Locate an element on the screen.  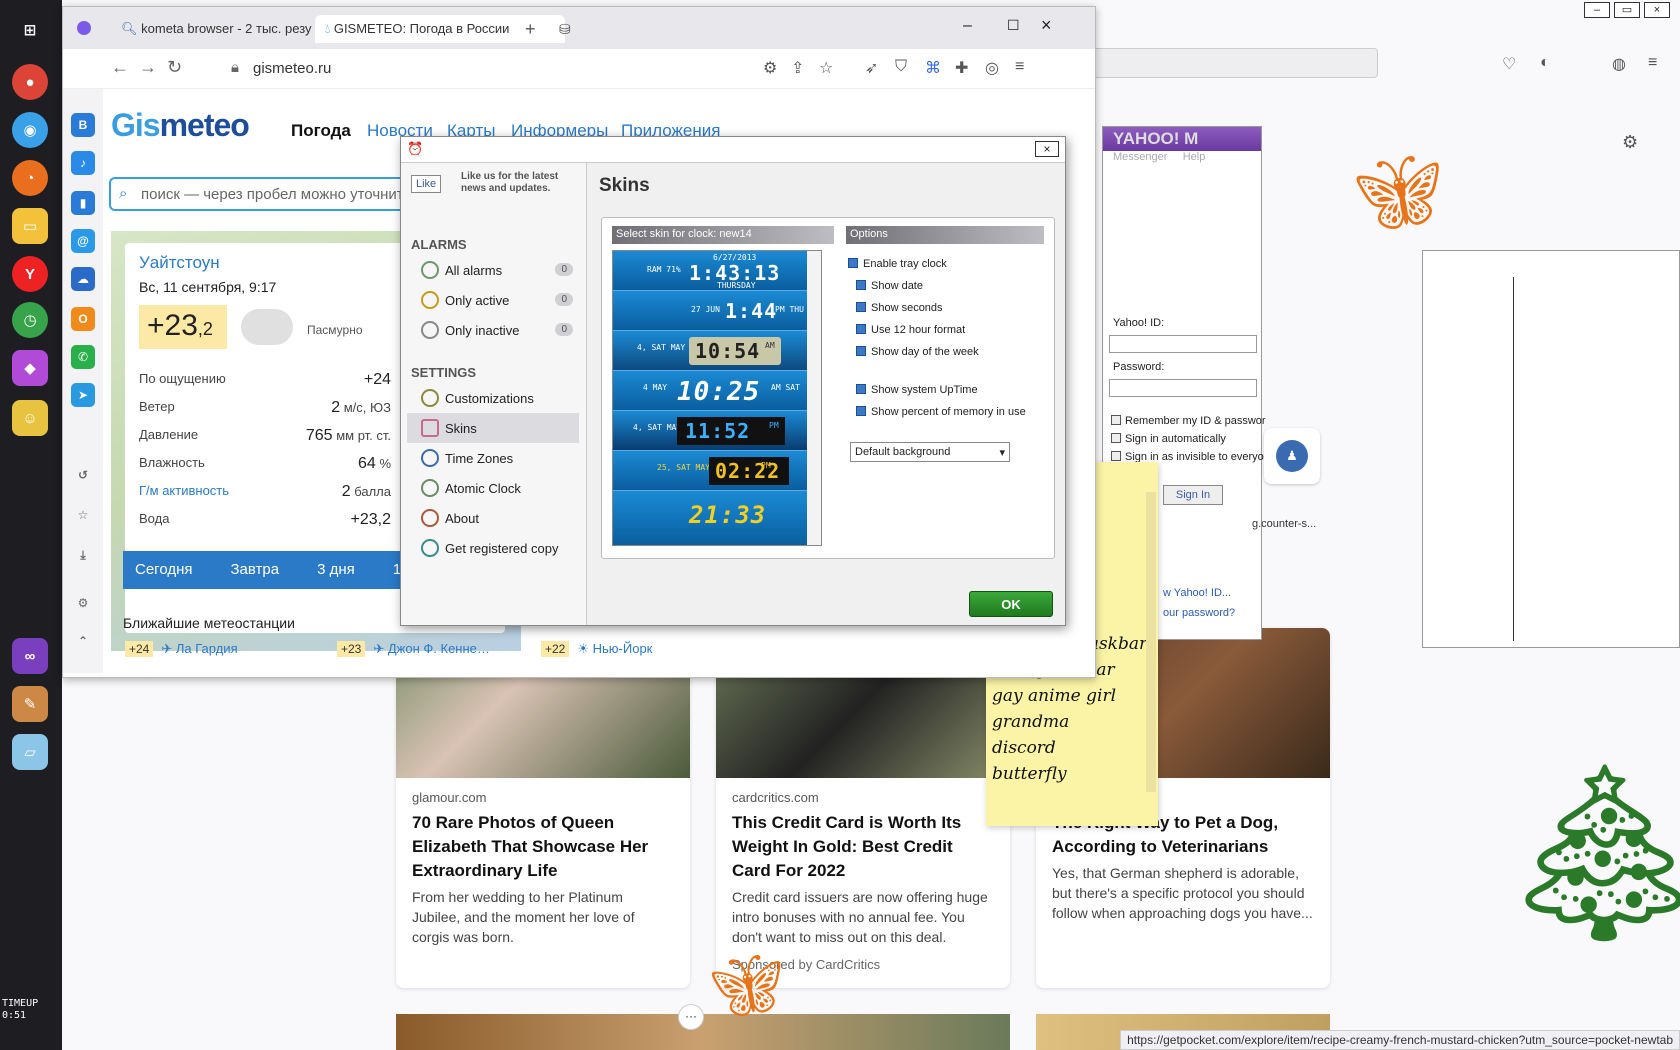
vk-icon: B is located at coordinates (83, 125).